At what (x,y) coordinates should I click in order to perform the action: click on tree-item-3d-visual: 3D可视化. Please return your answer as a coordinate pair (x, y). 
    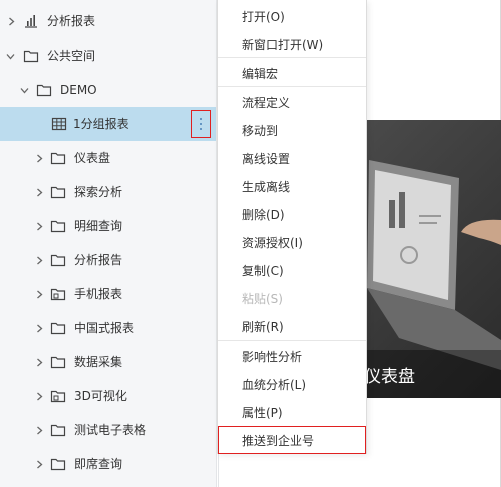
    Looking at the image, I should click on (108, 396).